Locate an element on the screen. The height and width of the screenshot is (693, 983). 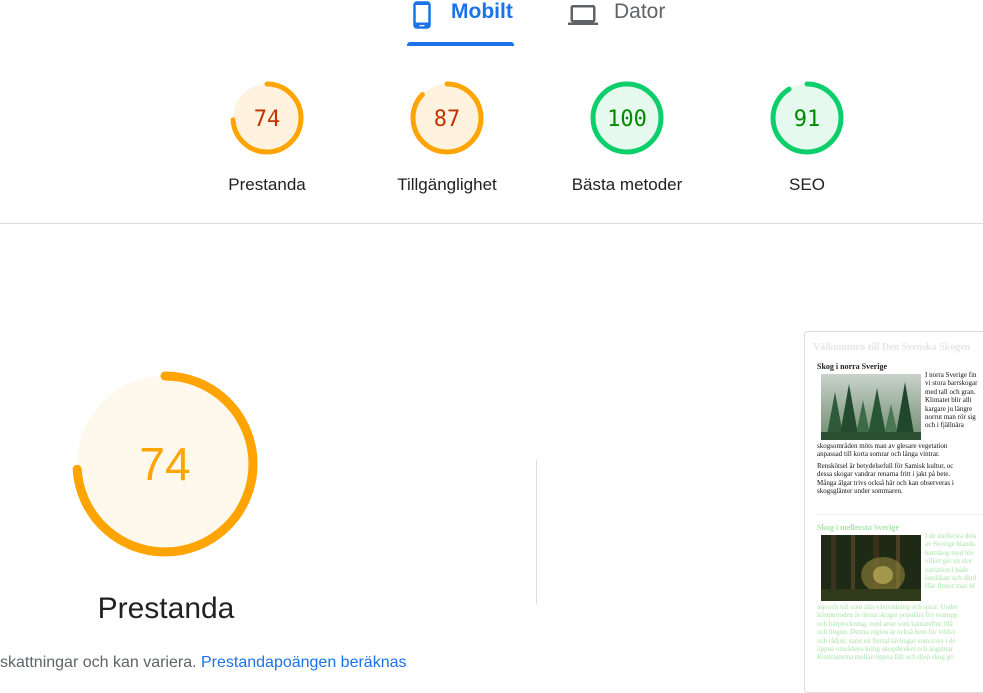
score-gauge-accessibility: 87 Tillgänglighet is located at coordinates (447, 137).